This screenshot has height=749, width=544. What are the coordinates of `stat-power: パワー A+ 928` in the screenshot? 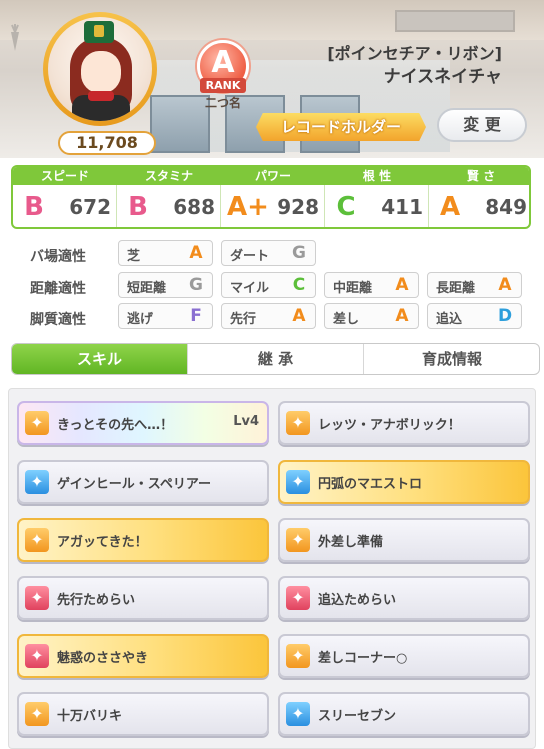 It's located at (273, 197).